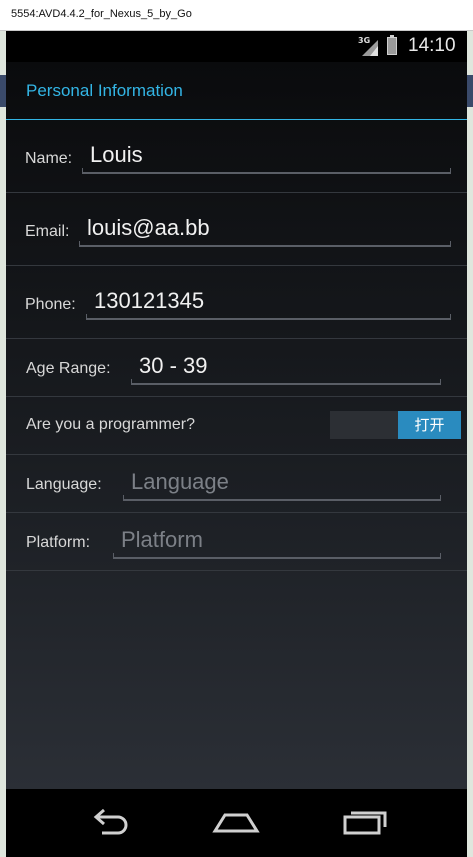  I want to click on background-strip-right, so click(470, 444).